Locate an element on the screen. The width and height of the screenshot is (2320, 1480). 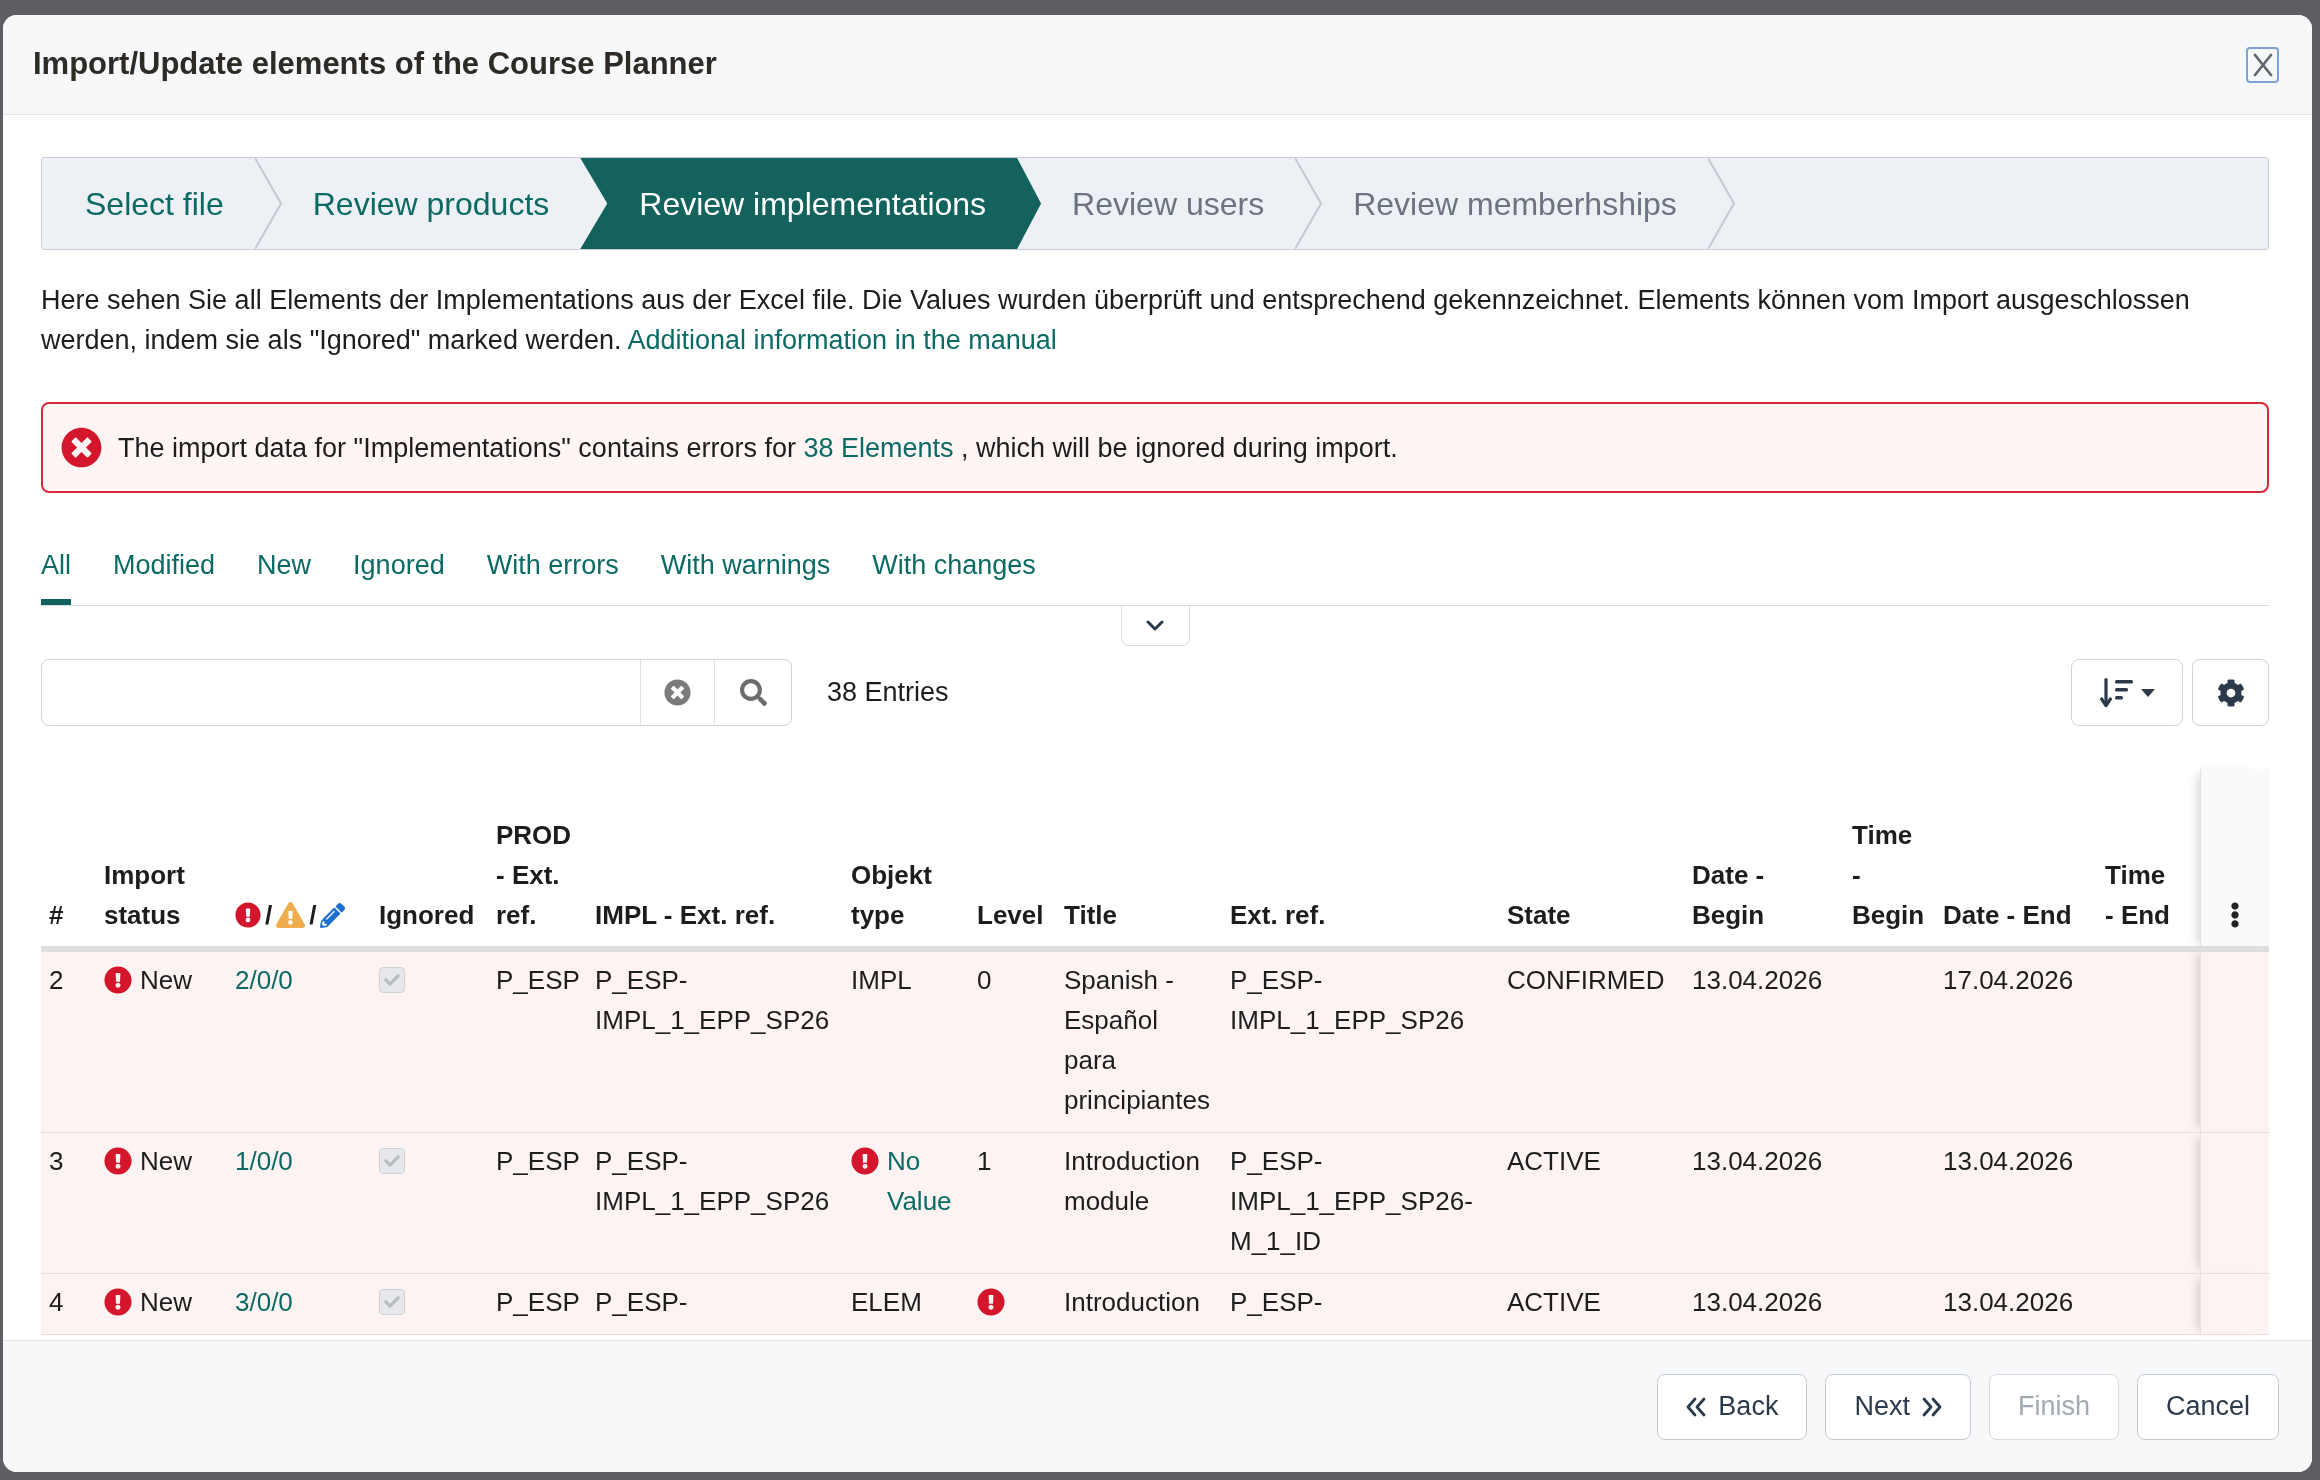
object-type: ELEM is located at coordinates (886, 1302).